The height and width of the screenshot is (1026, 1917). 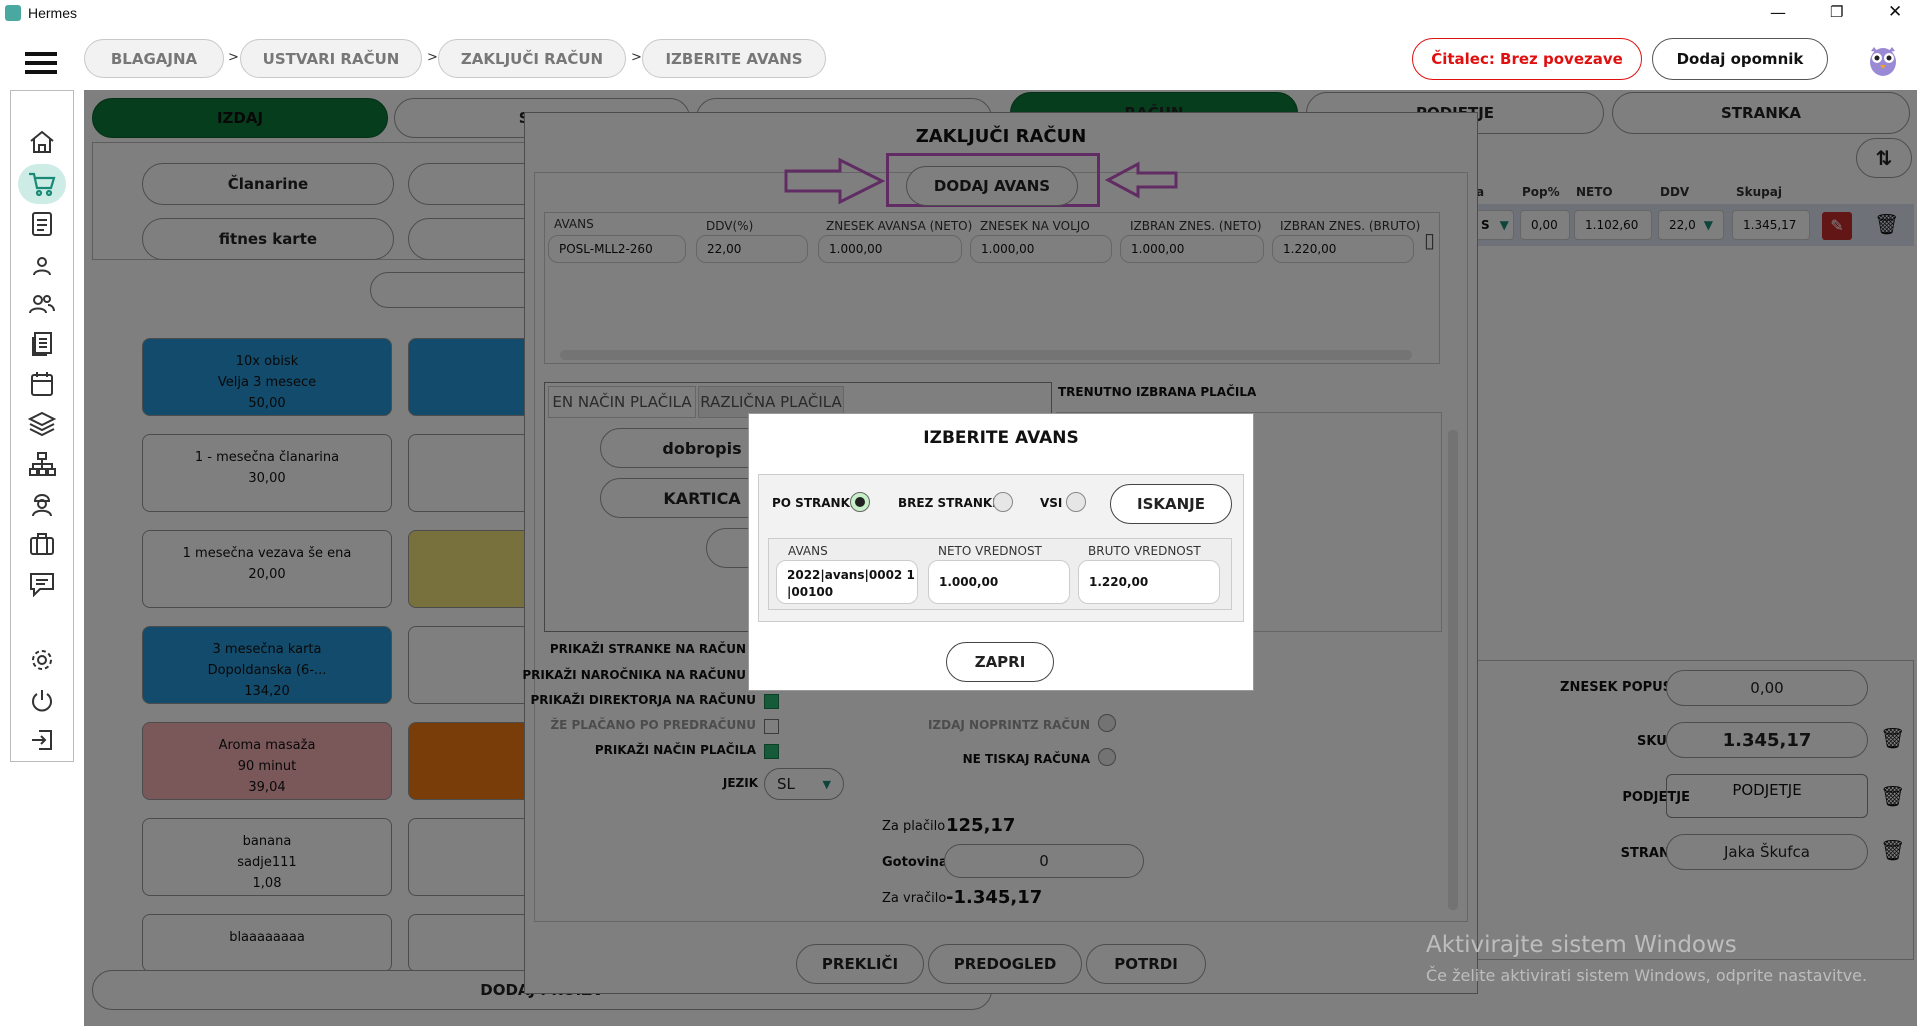 What do you see at coordinates (42, 424) in the screenshot?
I see `layers-icon` at bounding box center [42, 424].